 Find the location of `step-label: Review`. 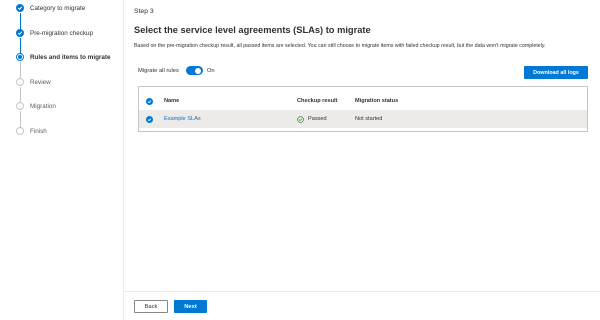

step-label: Review is located at coordinates (40, 82).